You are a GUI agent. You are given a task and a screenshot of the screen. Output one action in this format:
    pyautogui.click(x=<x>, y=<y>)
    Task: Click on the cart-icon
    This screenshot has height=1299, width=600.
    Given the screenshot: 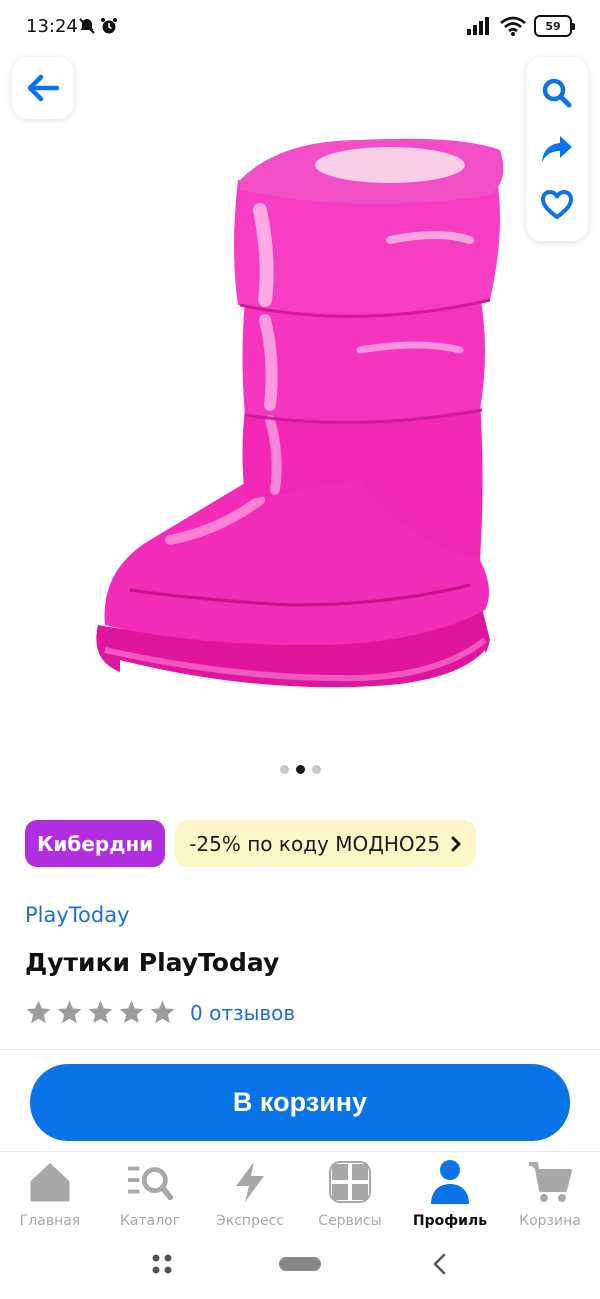 What is the action you would take?
    pyautogui.click(x=550, y=1182)
    